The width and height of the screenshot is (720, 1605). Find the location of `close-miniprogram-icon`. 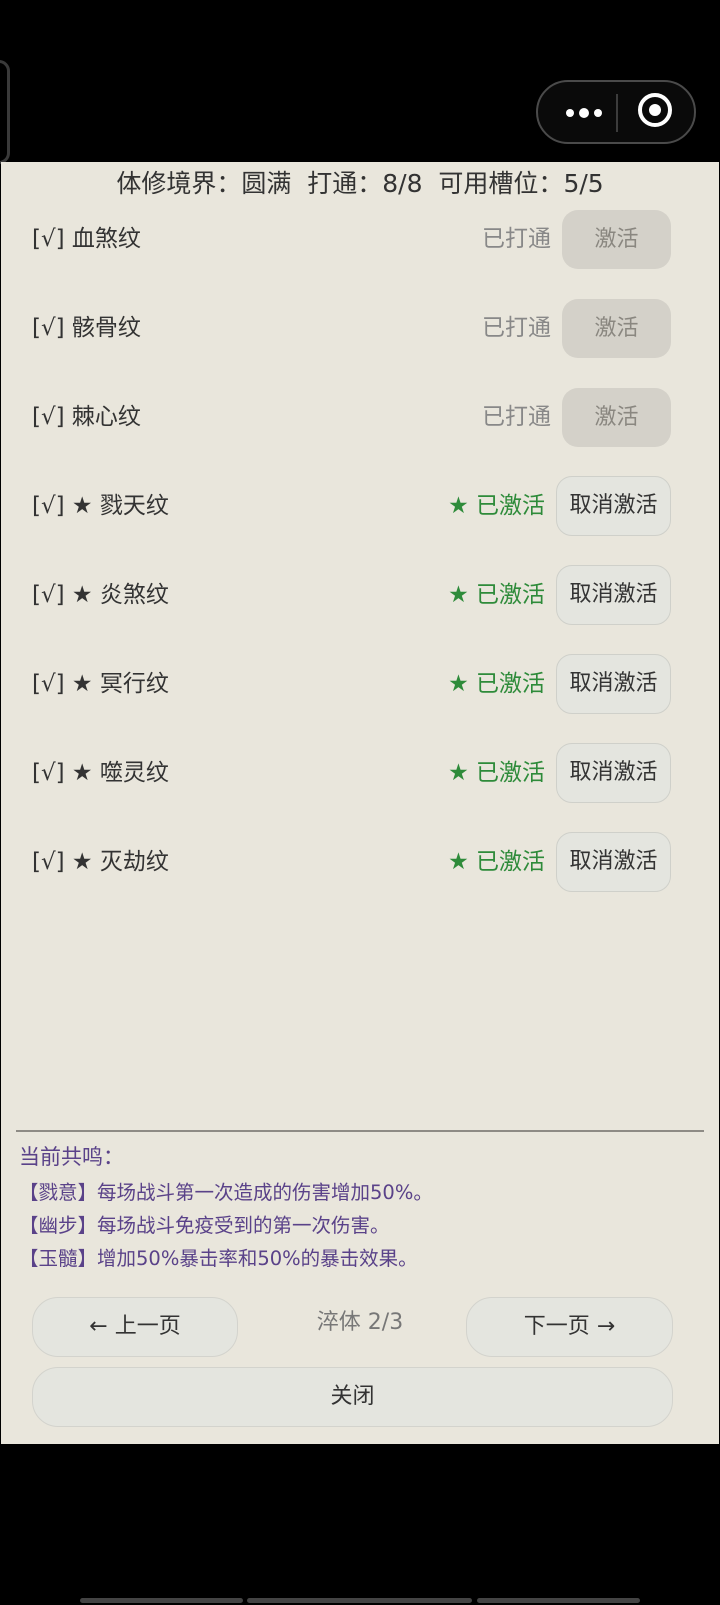

close-miniprogram-icon is located at coordinates (655, 110).